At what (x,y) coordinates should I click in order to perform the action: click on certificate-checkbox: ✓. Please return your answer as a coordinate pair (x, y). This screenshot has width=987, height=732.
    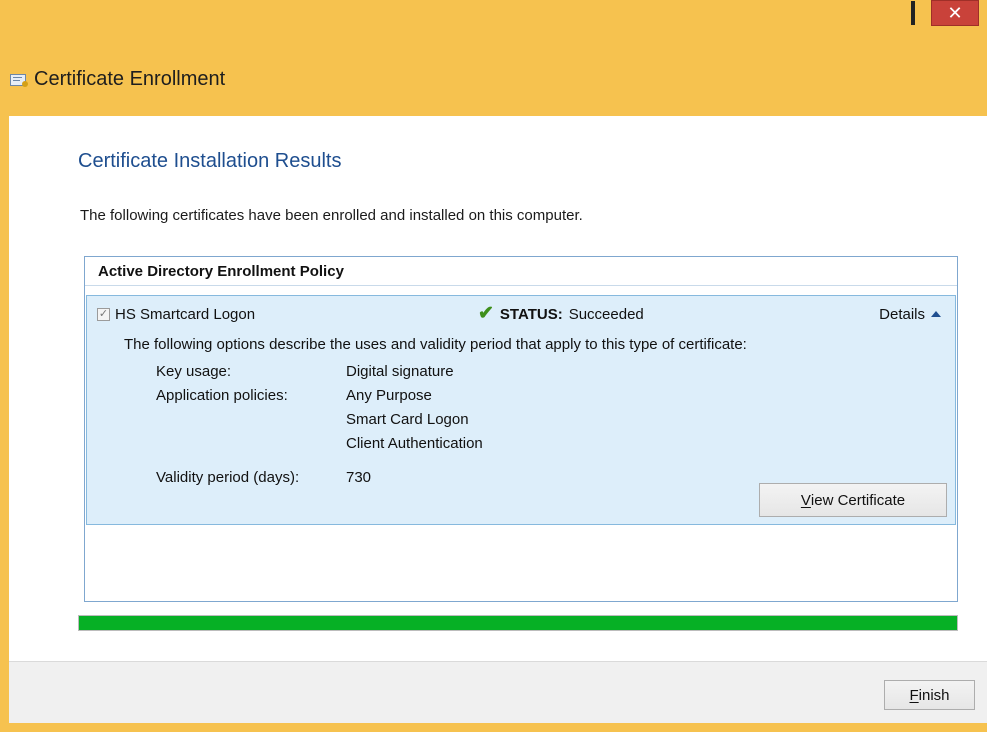
    Looking at the image, I should click on (103, 314).